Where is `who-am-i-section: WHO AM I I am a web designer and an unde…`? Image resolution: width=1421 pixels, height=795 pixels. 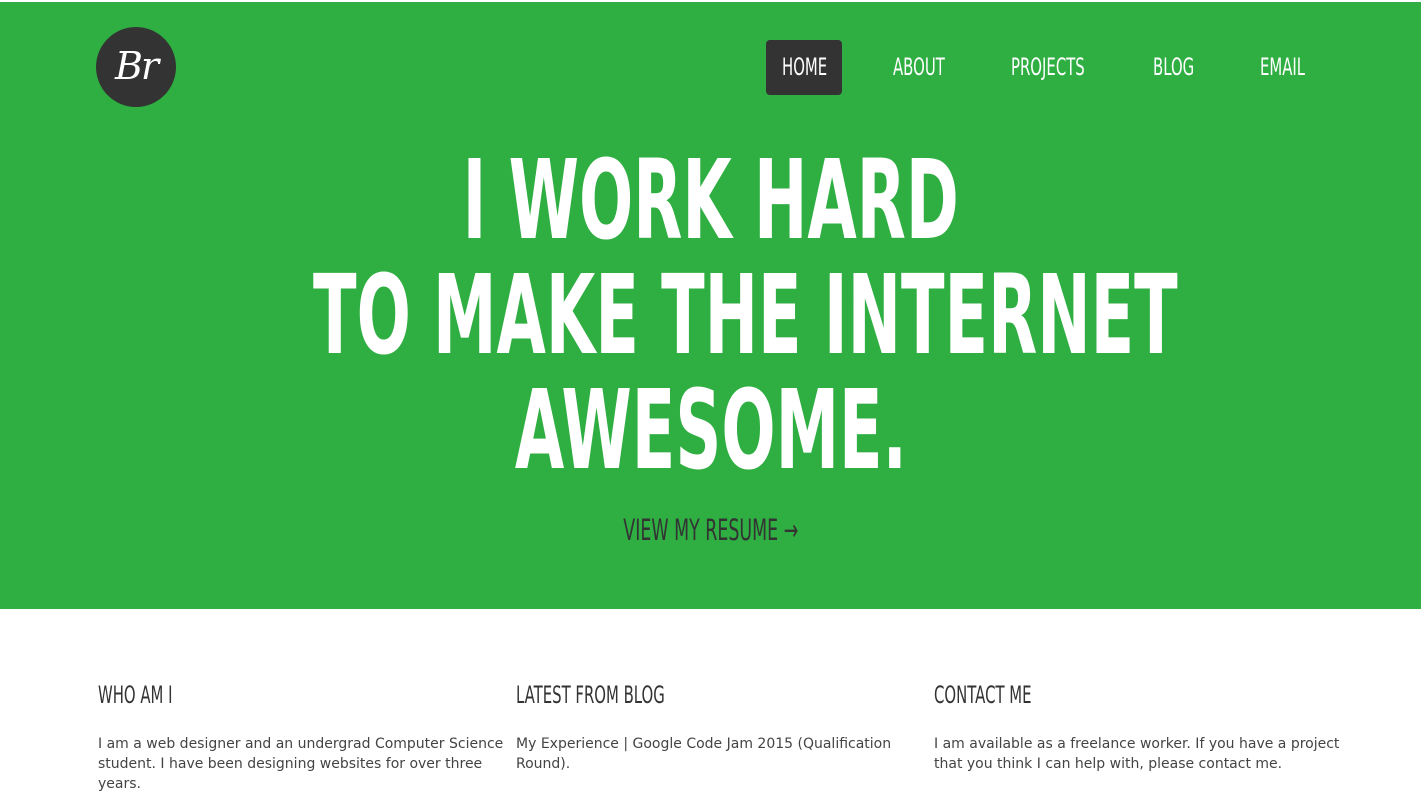
who-am-i-section: WHO AM I I am a web designer and an unde… is located at coordinates (300, 736).